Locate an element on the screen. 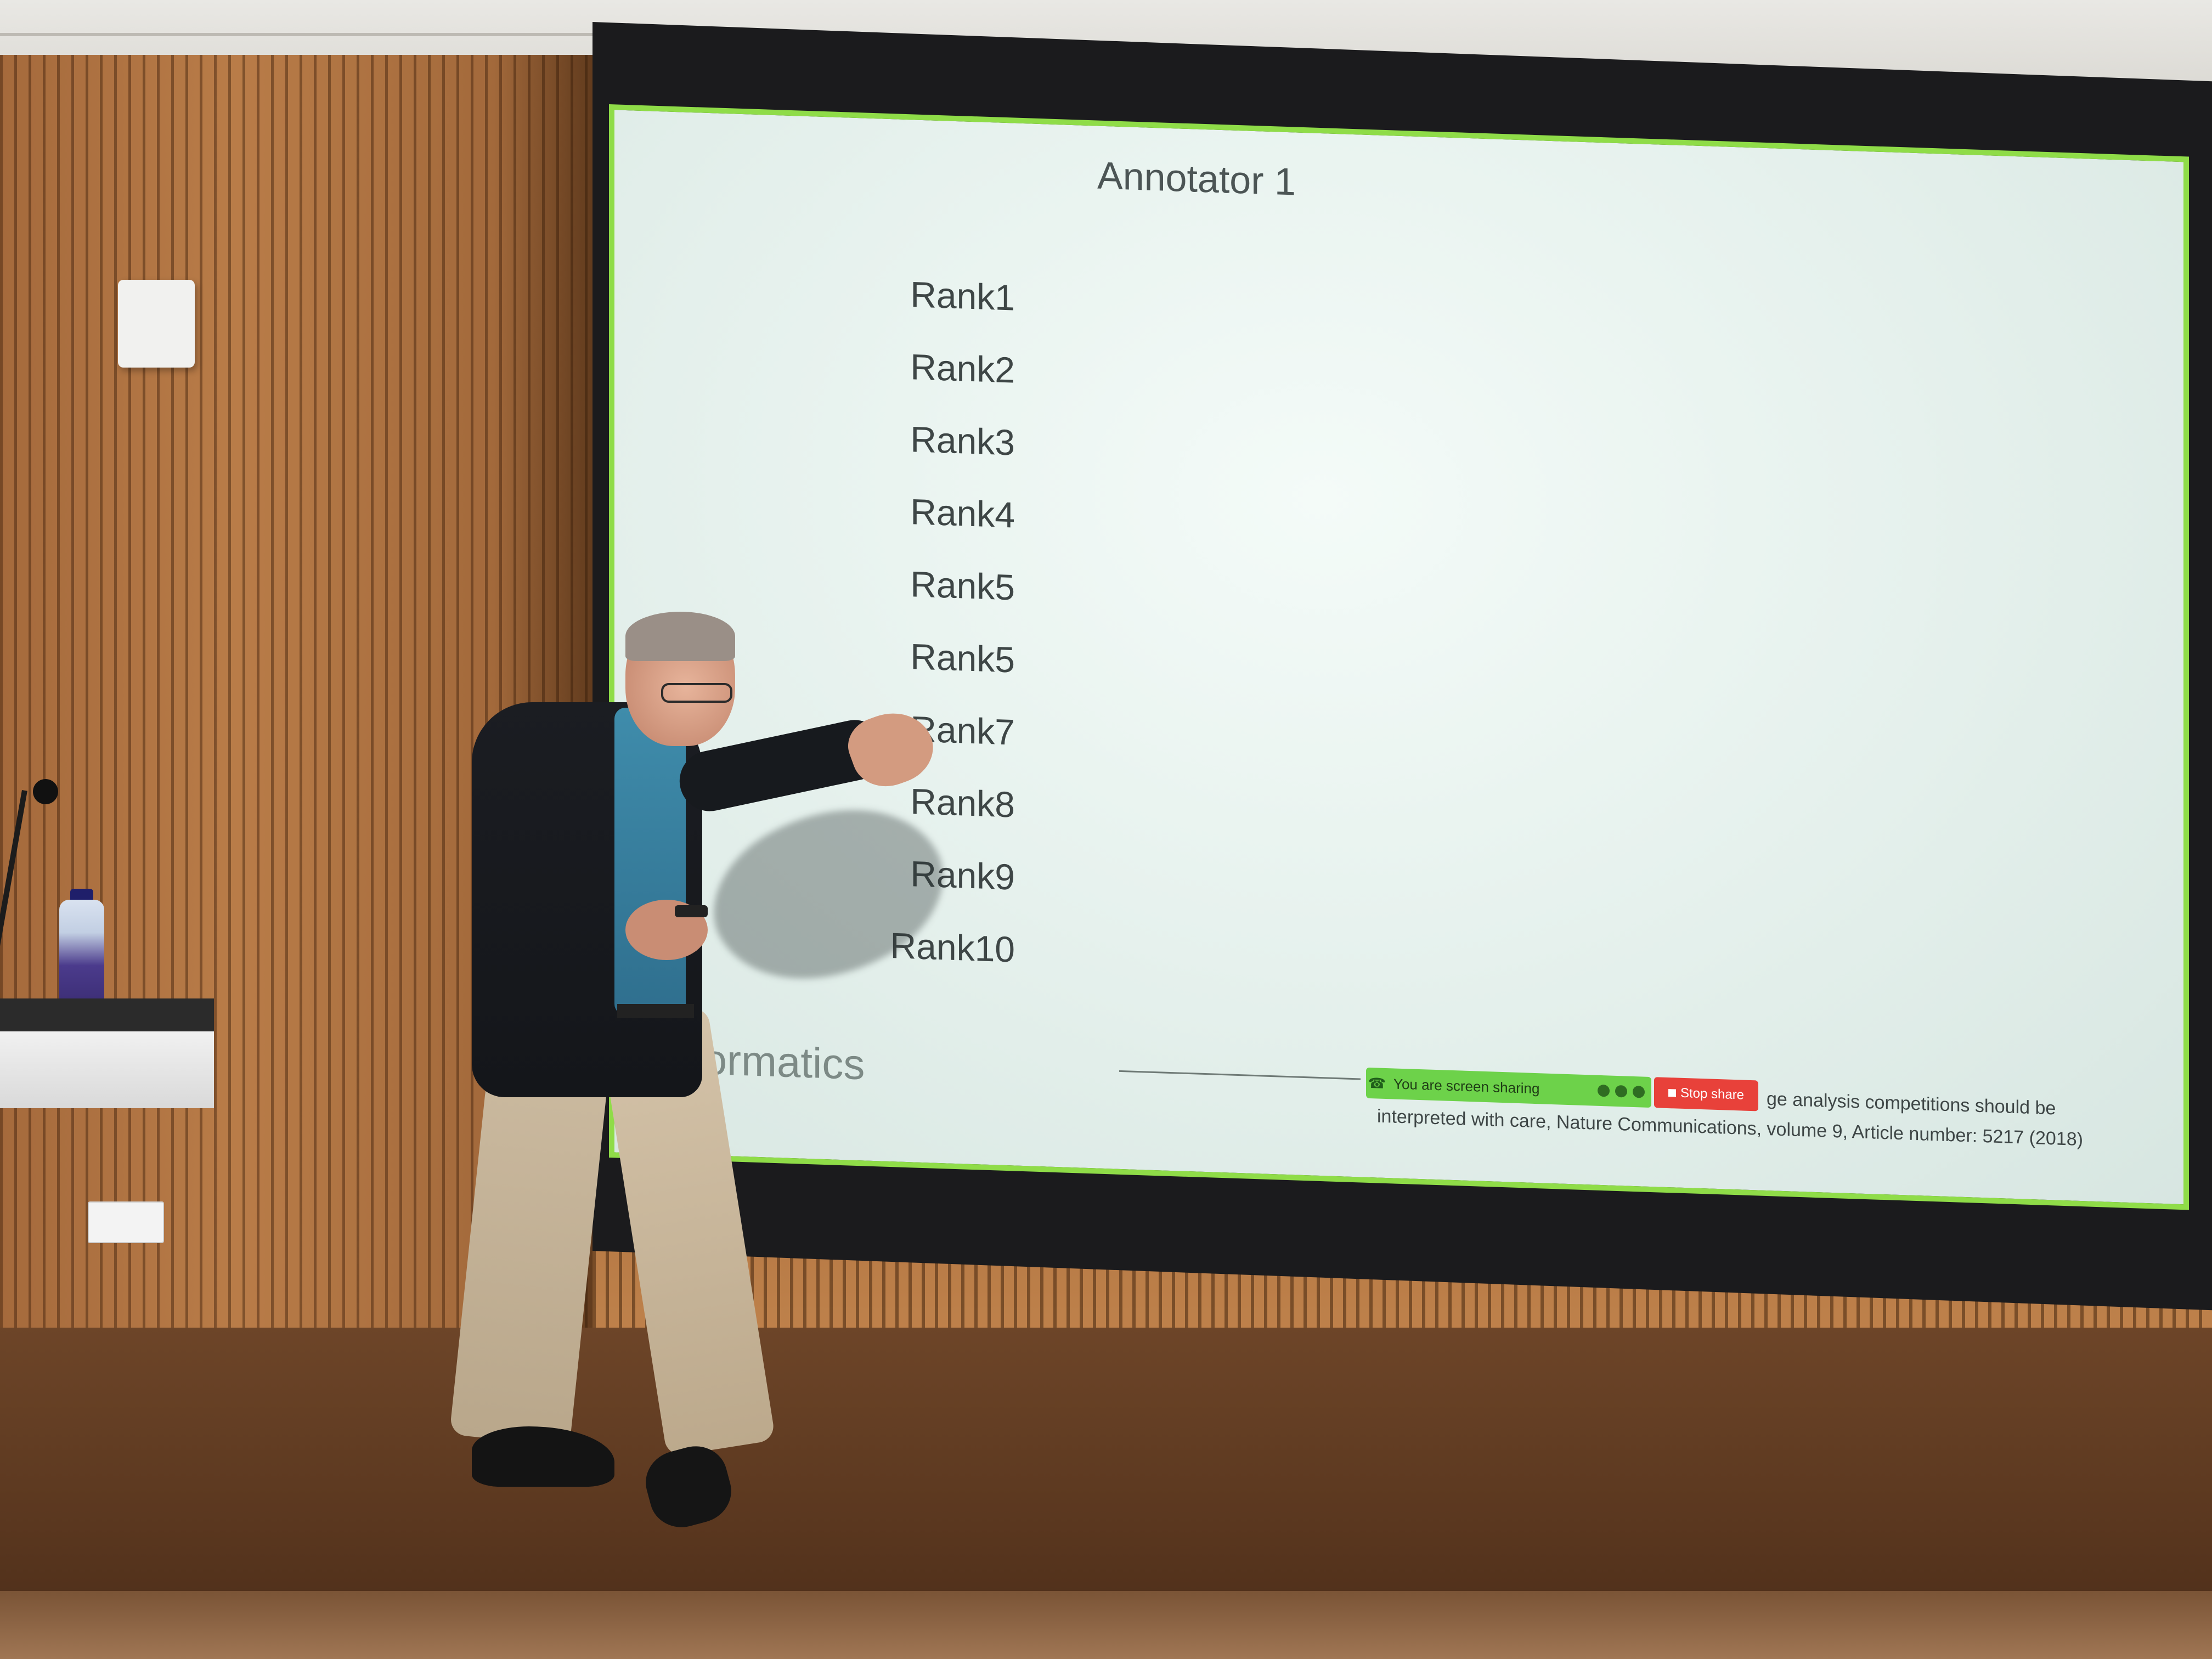 This screenshot has height=1659, width=2212. share-controls is located at coordinates (1624, 1091).